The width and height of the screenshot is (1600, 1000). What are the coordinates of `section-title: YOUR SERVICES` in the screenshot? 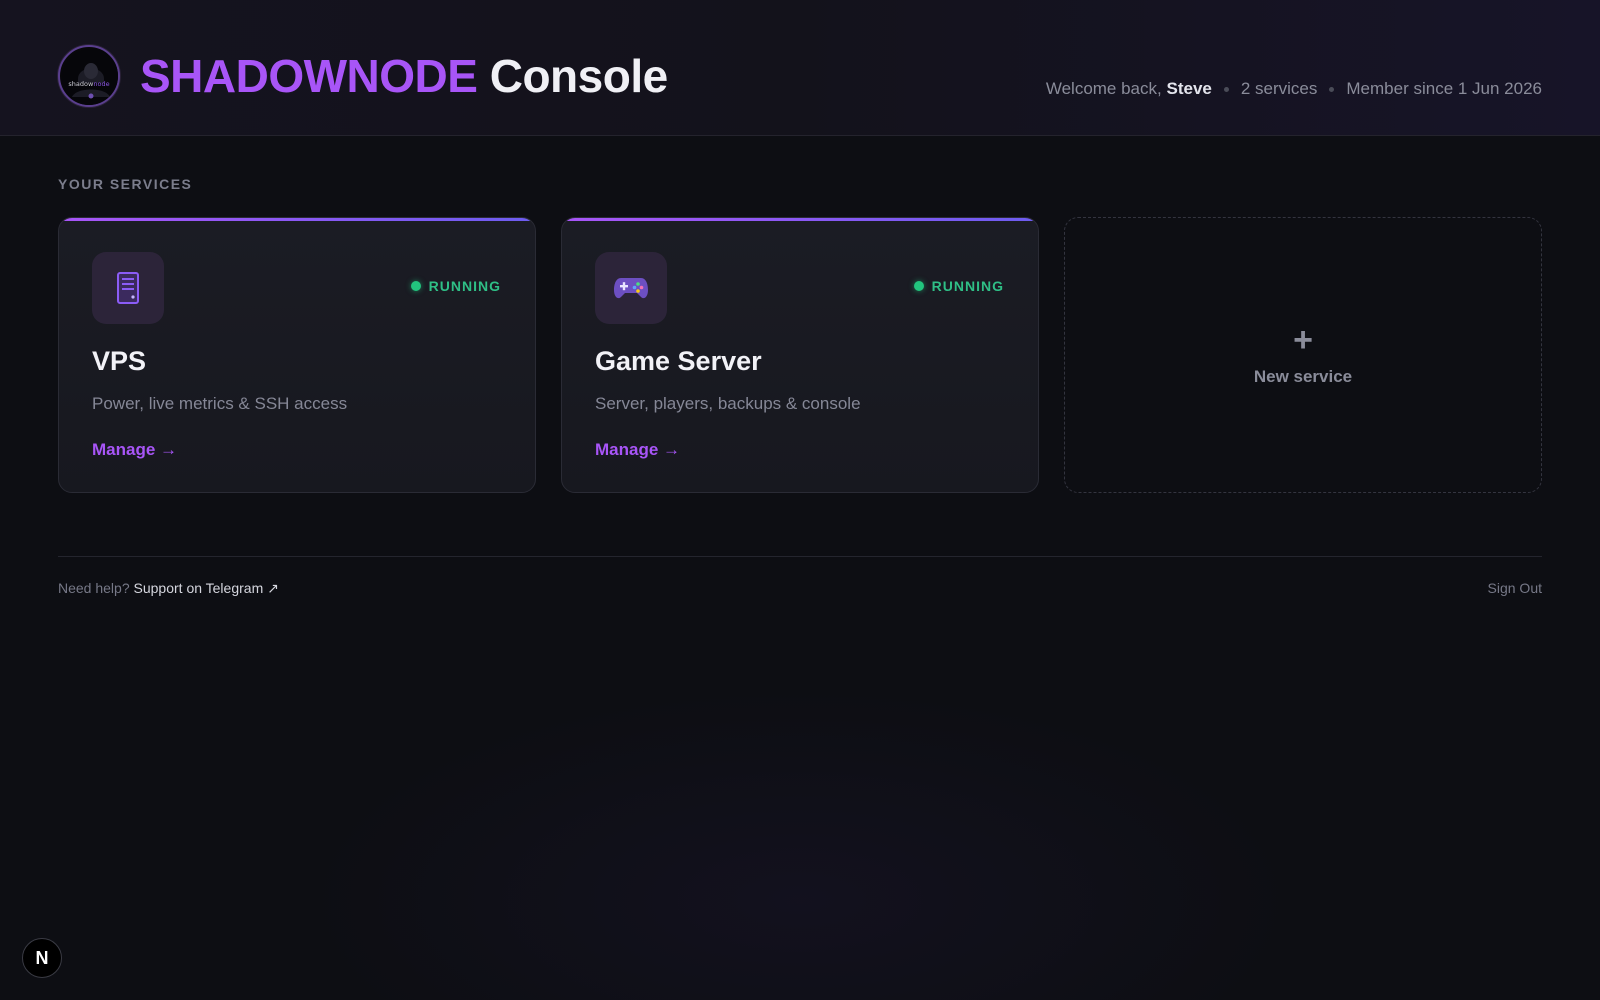 It's located at (125, 184).